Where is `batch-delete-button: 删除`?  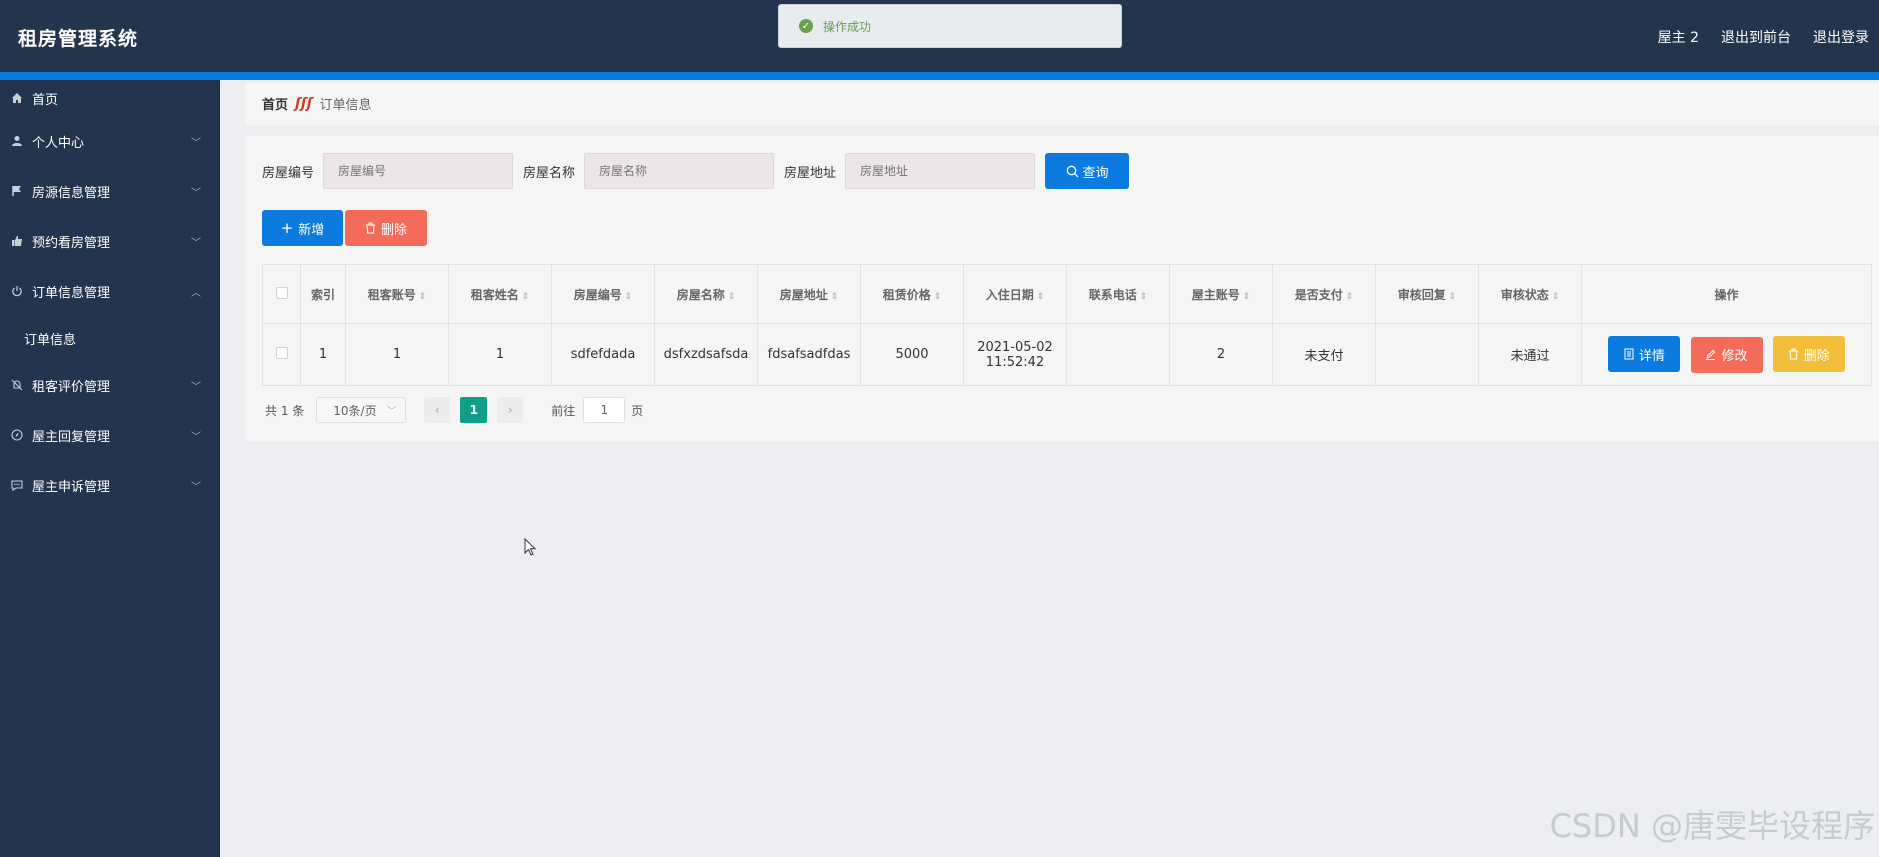 batch-delete-button: 删除 is located at coordinates (386, 228).